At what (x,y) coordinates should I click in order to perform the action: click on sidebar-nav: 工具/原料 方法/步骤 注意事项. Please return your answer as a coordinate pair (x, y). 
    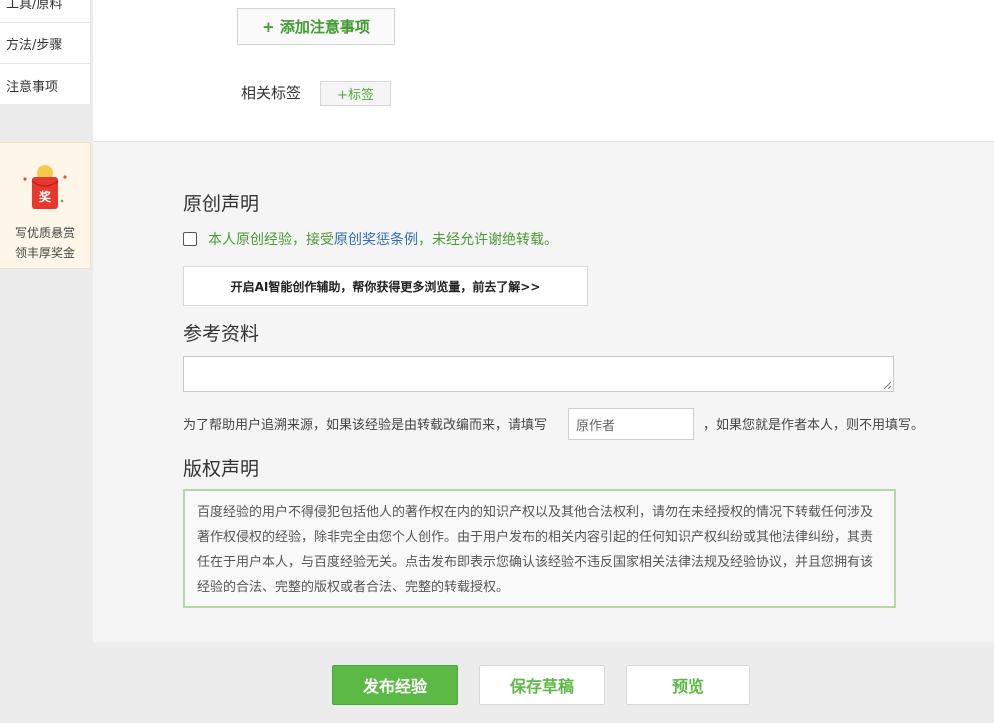
    Looking at the image, I should click on (45, 52).